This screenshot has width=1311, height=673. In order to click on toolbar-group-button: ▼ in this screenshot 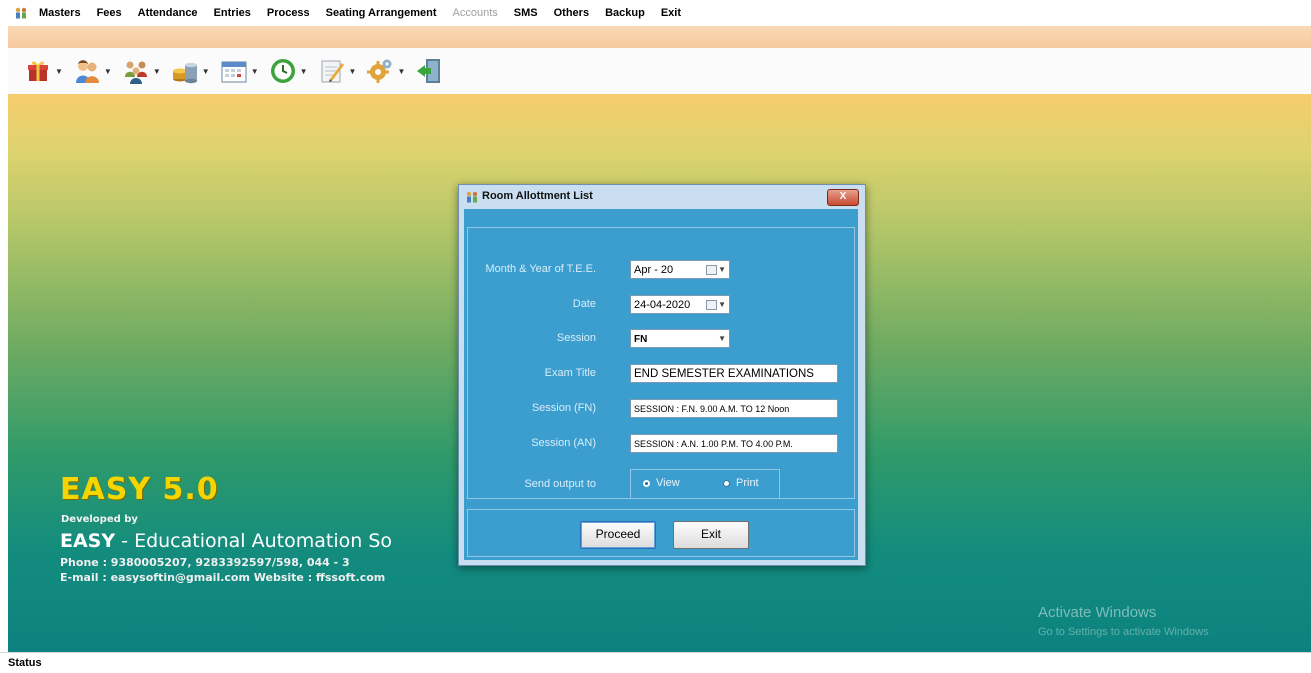, I will do `click(141, 71)`.